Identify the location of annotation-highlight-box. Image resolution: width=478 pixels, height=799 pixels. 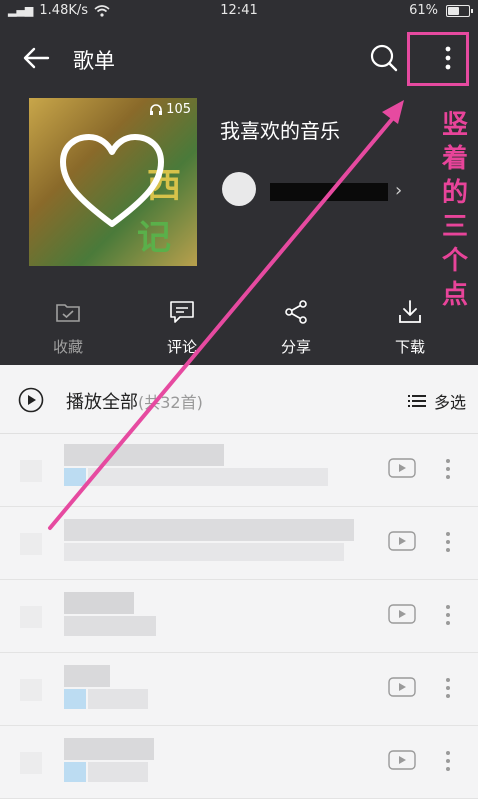
(438, 59).